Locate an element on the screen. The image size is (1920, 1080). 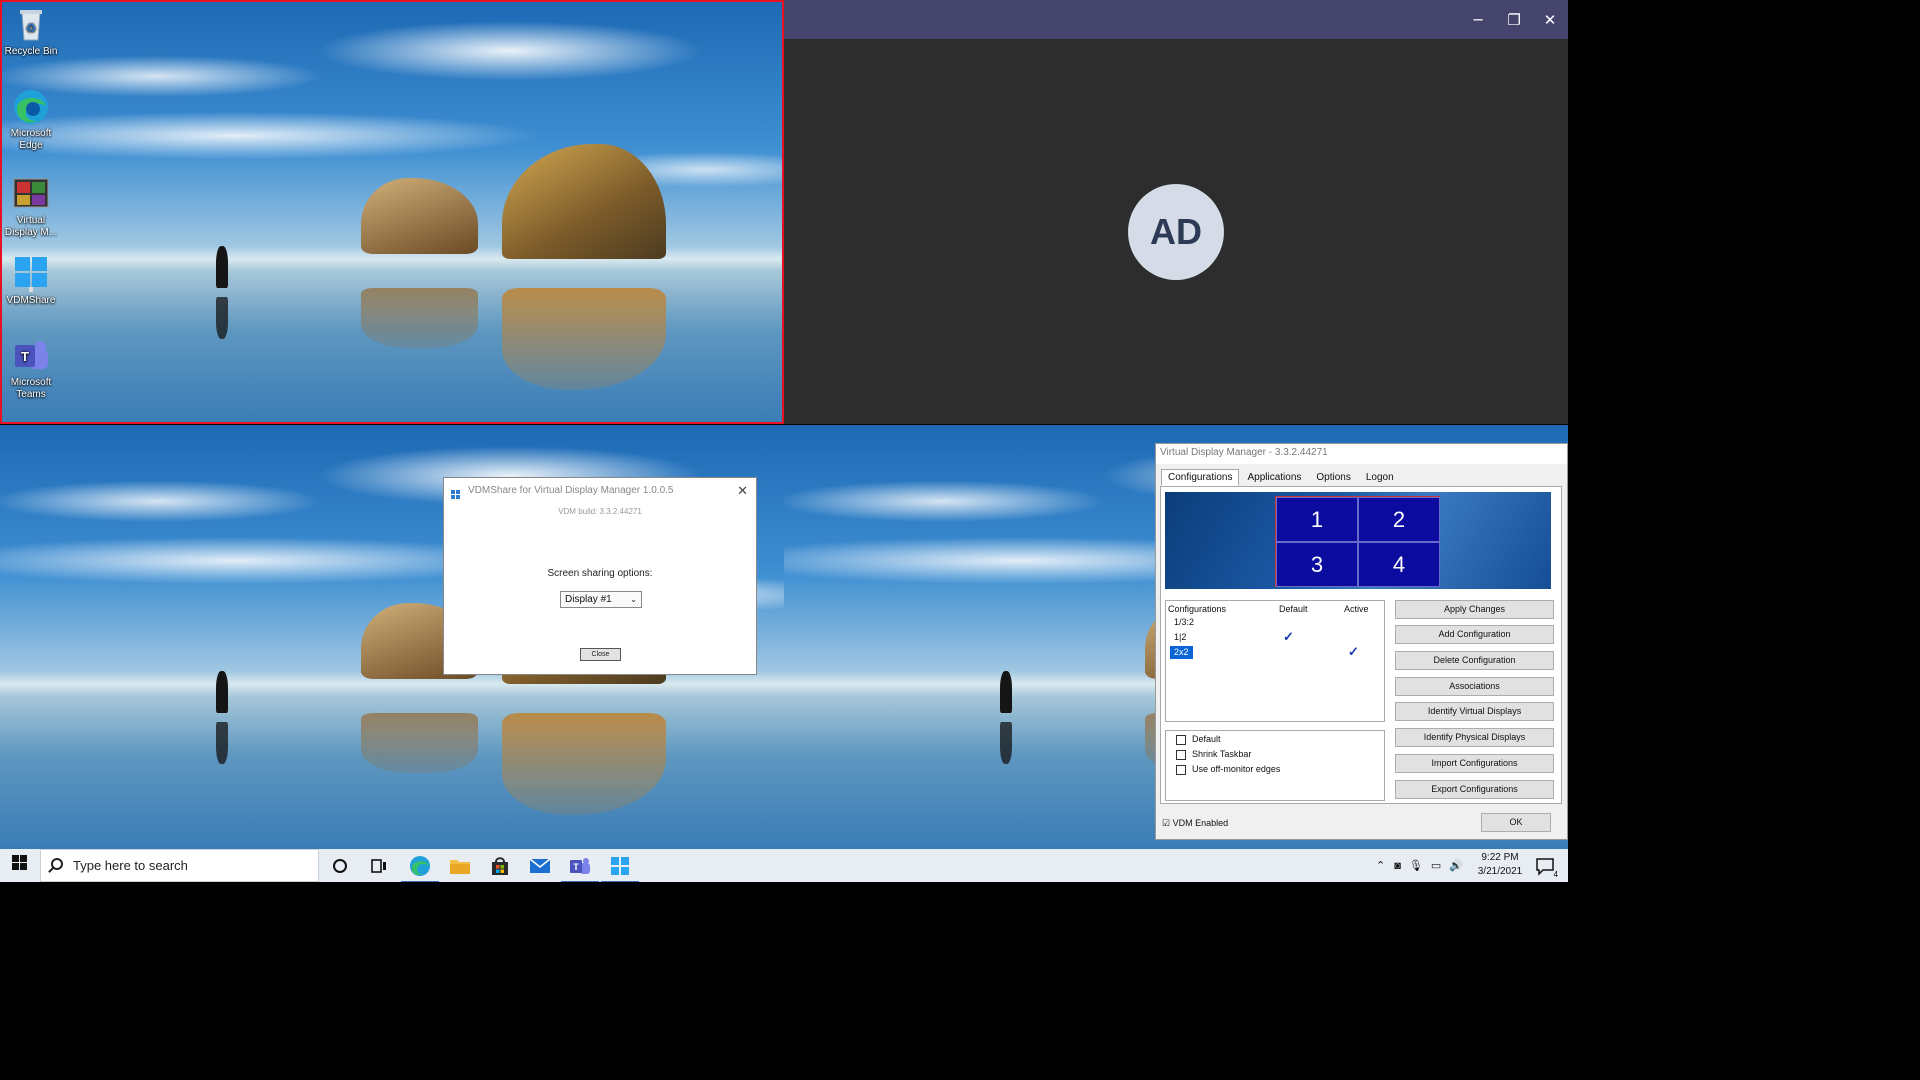
import-configurations-button: Import Configurations is located at coordinates (1474, 763).